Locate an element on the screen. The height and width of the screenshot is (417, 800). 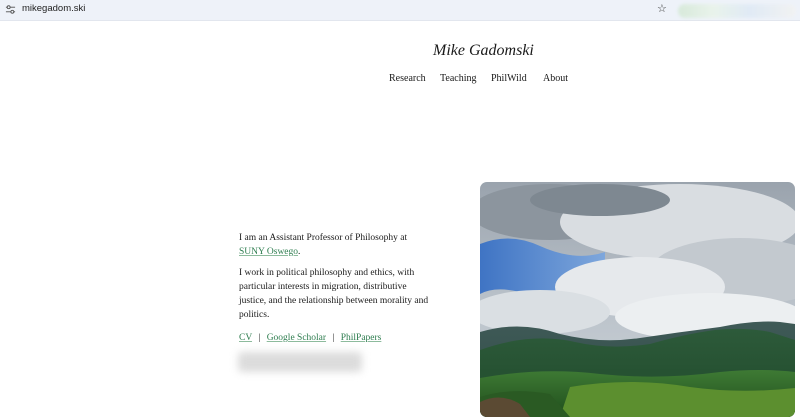
nav-teaching: Teaching is located at coordinates (458, 78).